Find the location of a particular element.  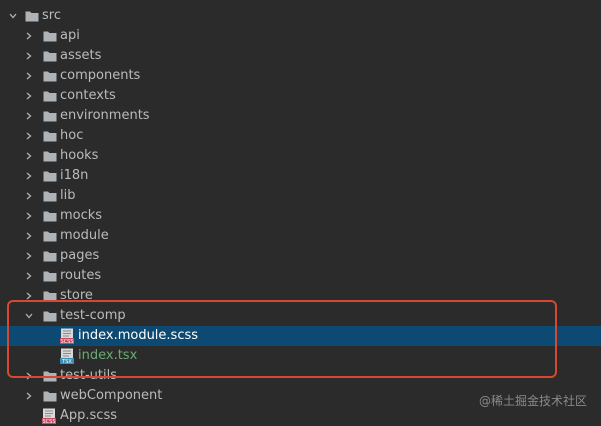

tsx-file-icon: TSX is located at coordinates (67, 356).